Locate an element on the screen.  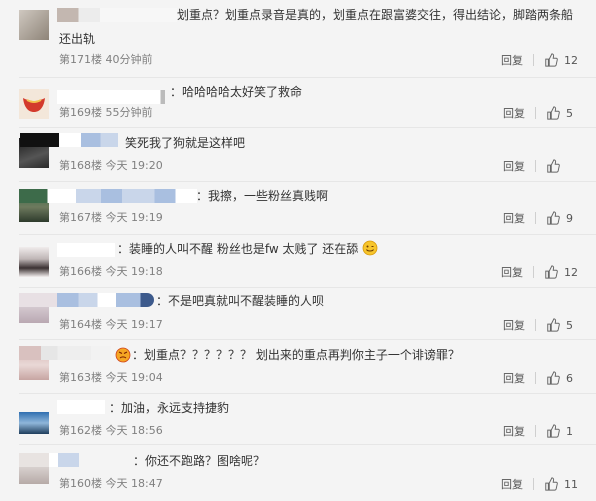
comment-meta: 第166楼 今天 19:18 is located at coordinates (111, 272).